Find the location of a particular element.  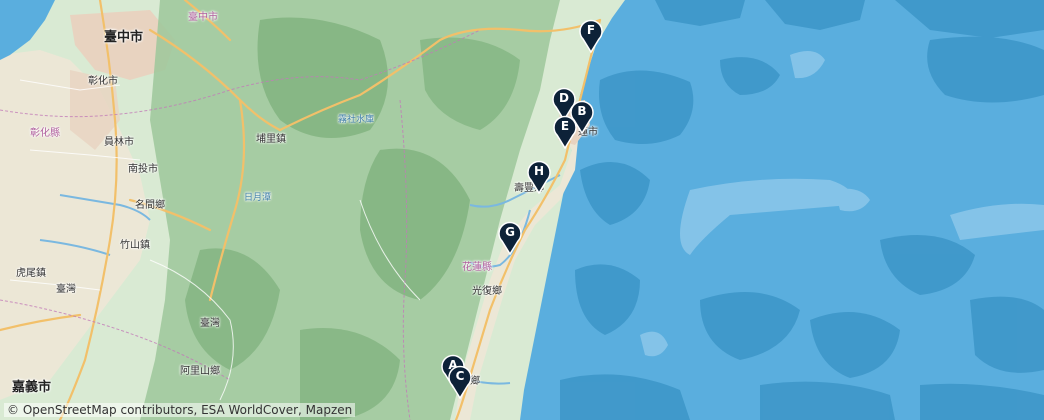

place-label-changhua-county: 彰化縣 is located at coordinates (45, 133).